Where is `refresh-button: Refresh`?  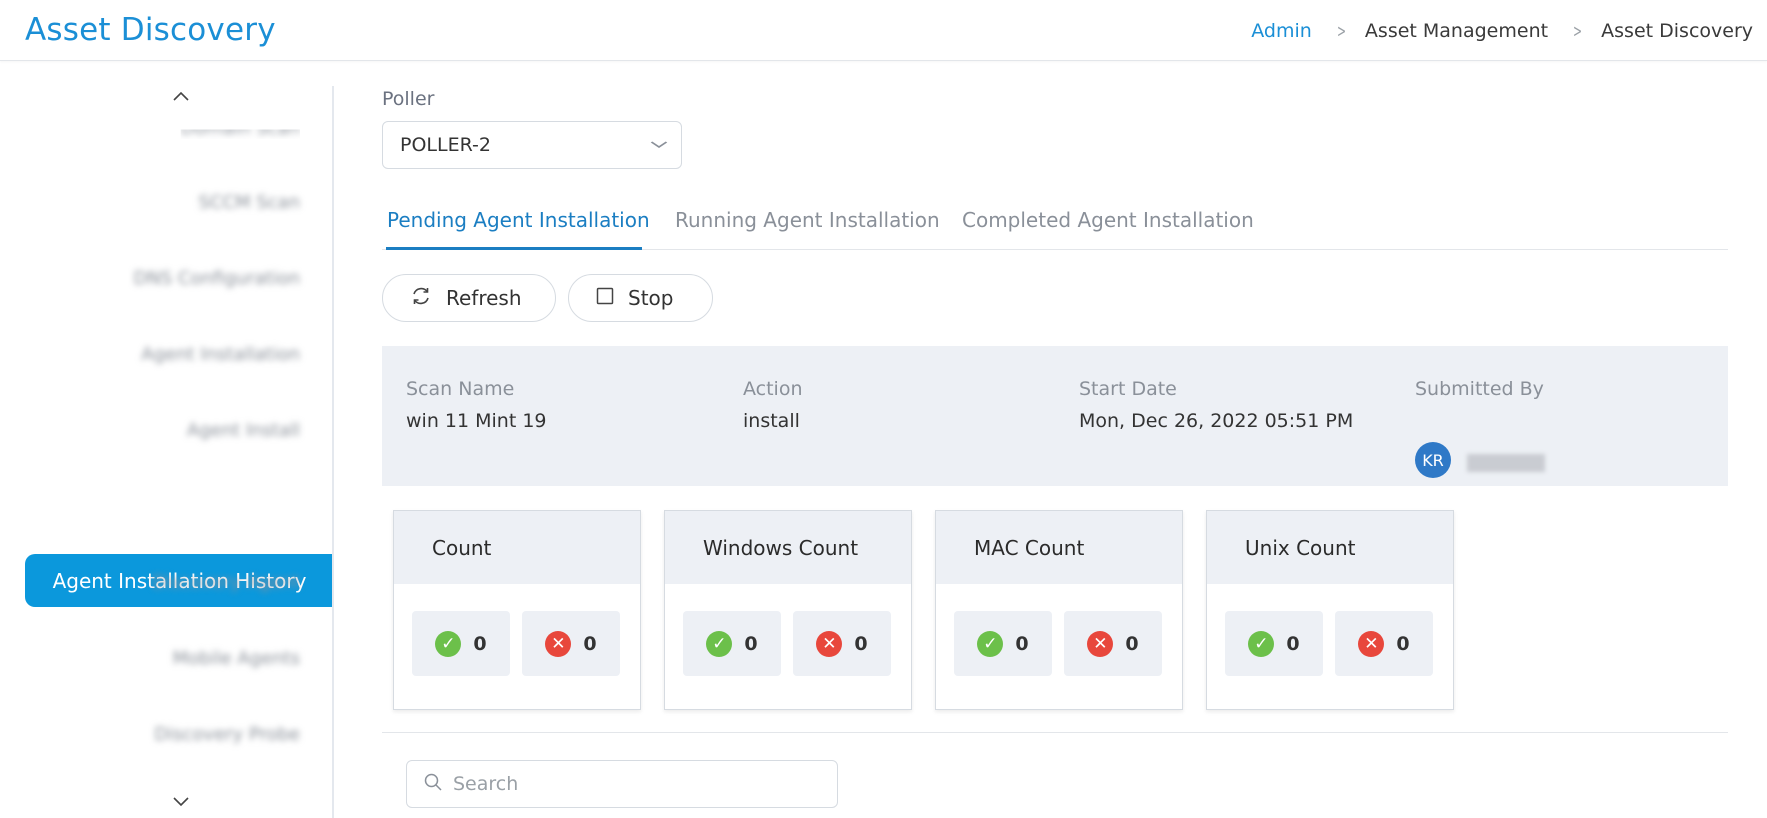 refresh-button: Refresh is located at coordinates (469, 298).